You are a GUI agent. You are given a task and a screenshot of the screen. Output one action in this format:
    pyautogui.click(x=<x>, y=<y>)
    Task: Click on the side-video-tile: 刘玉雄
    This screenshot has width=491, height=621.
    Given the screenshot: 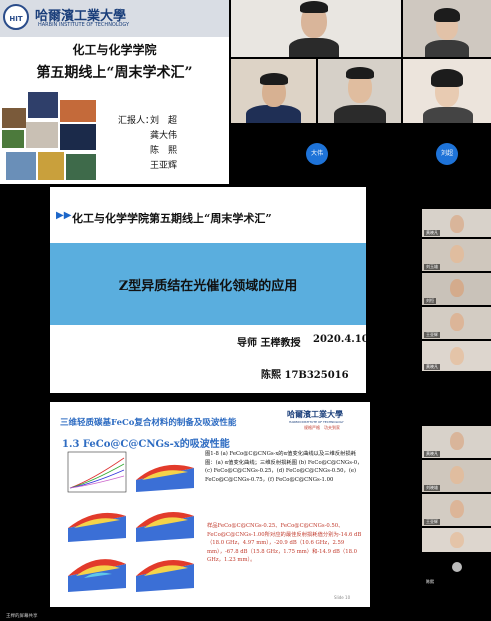 What is the action you would take?
    pyautogui.click(x=456, y=255)
    